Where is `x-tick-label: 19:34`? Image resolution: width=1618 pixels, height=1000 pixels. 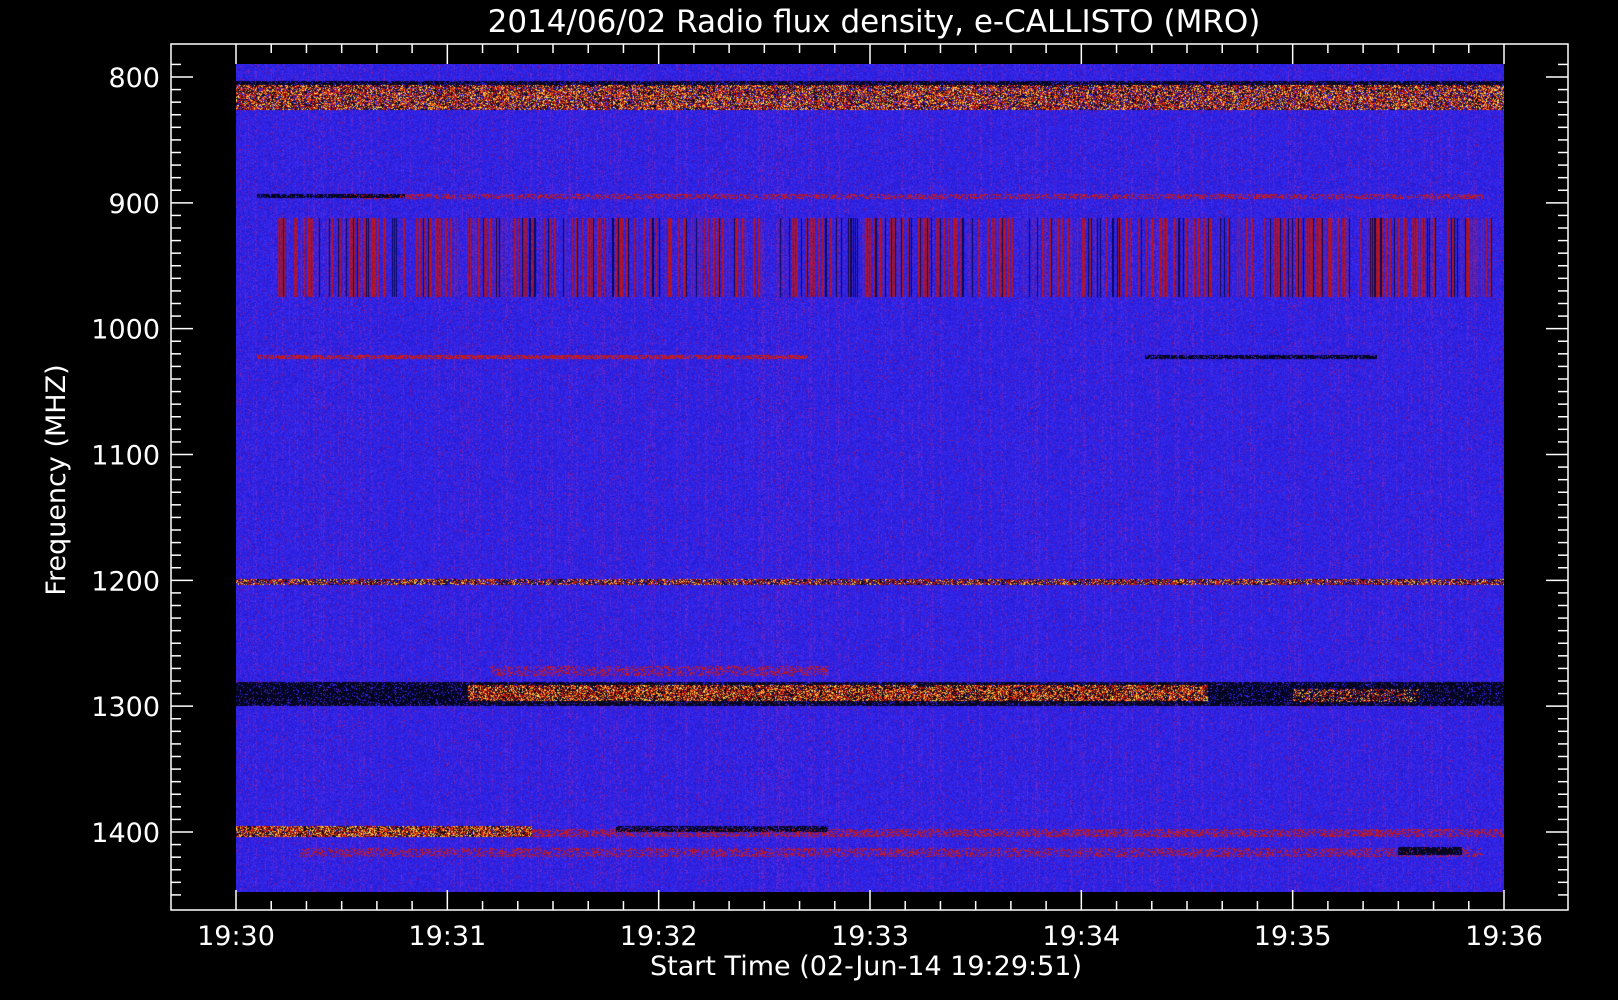 x-tick-label: 19:34 is located at coordinates (1081, 936).